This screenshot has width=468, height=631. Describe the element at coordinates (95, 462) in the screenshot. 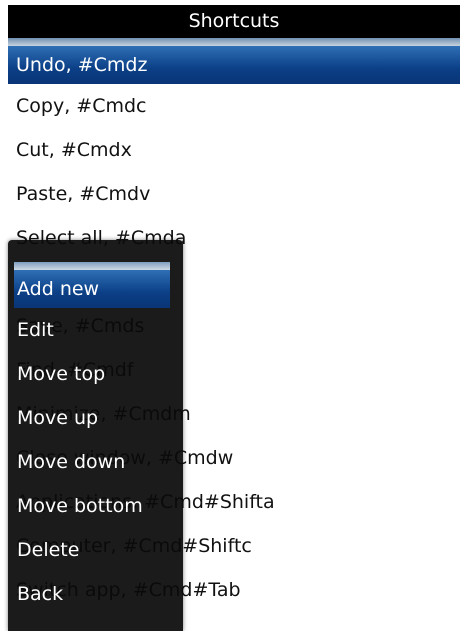

I see `menu-item-move-down: Move down` at that location.